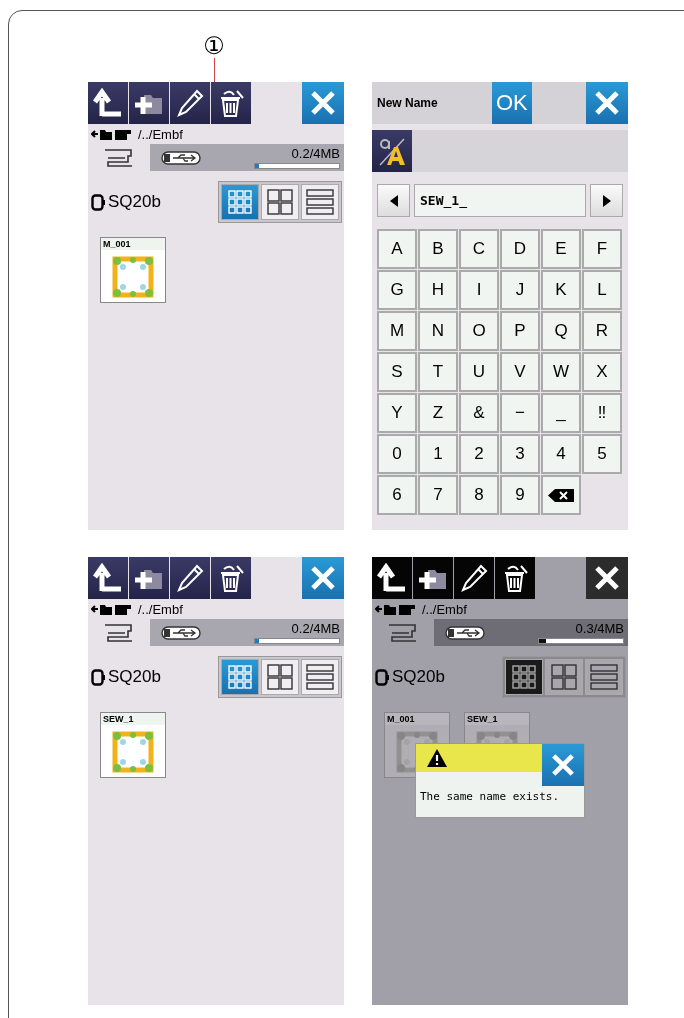 This screenshot has width=684, height=1018. Describe the element at coordinates (479, 454) in the screenshot. I see `keyboard-key: 2` at that location.